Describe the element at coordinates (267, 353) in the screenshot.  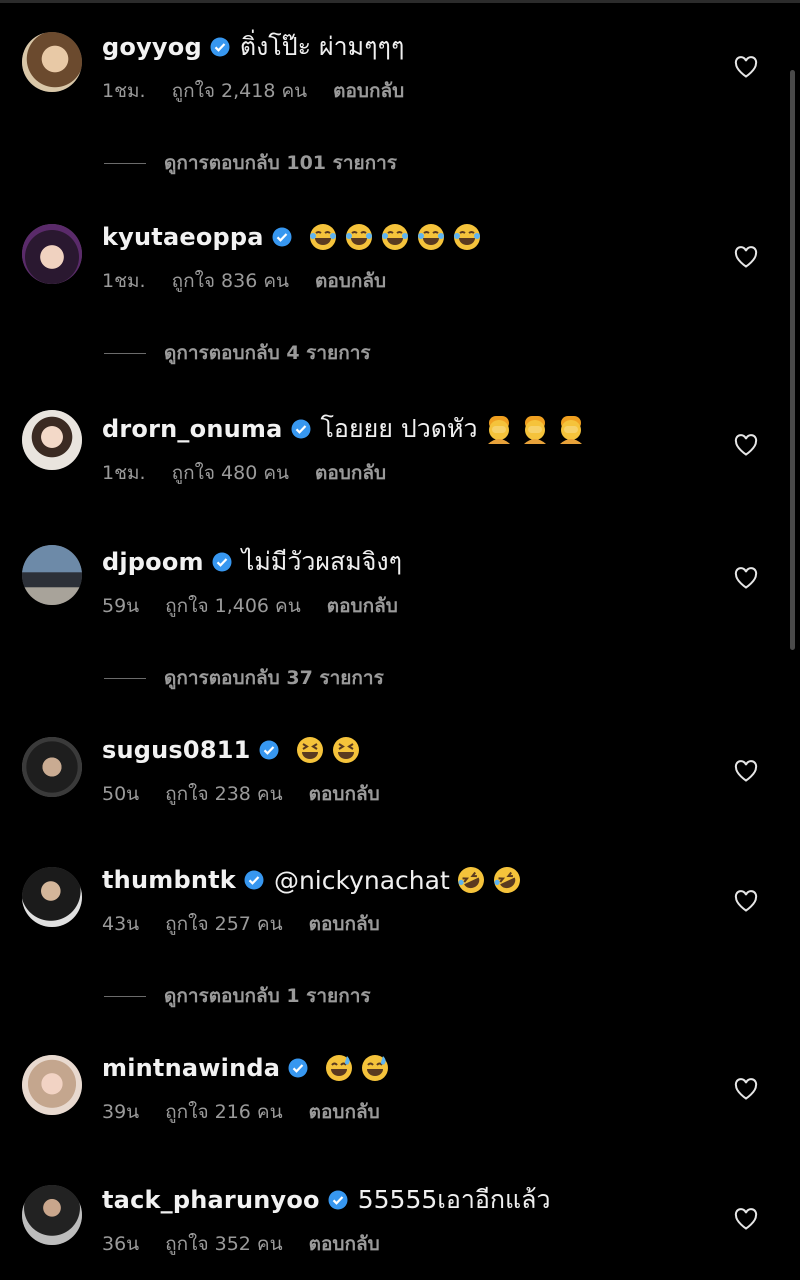
I see `view-replies-label: ดูการตอบกลับ 4 รายการ` at that location.